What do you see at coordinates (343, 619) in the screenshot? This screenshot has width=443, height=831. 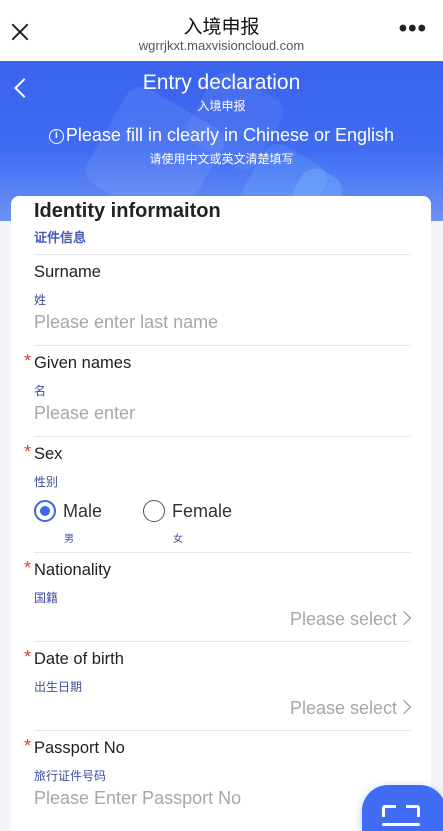 I see `nationality-select-value: Please select` at bounding box center [343, 619].